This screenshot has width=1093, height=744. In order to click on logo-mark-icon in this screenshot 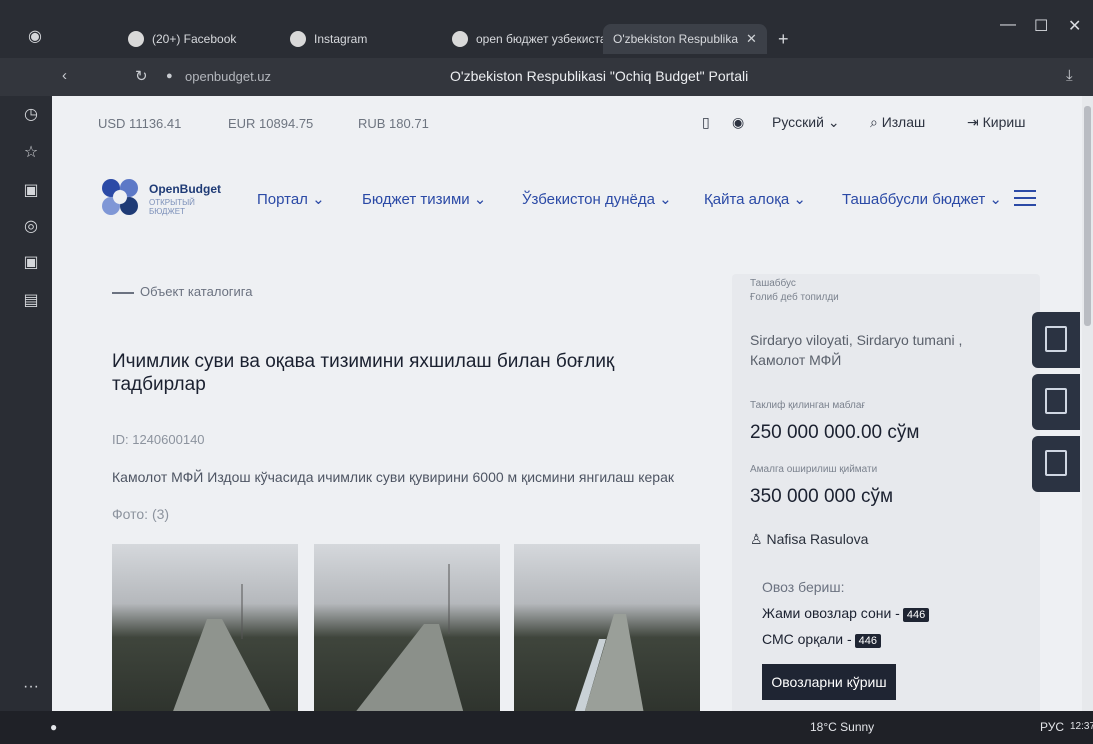, I will do `click(120, 197)`.